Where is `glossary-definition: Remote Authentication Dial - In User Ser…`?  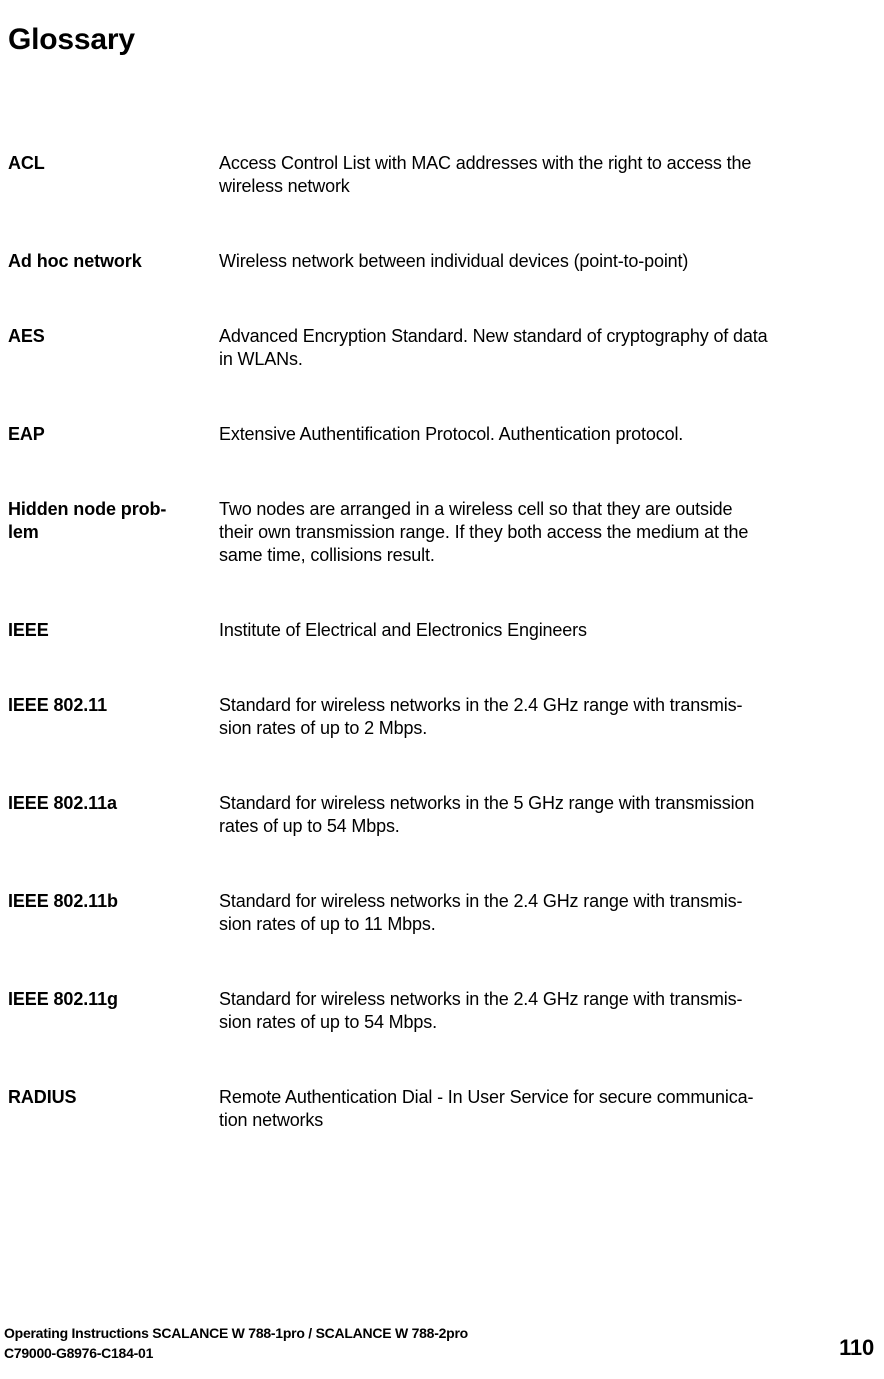 glossary-definition: Remote Authentication Dial - In User Ser… is located at coordinates (547, 1109).